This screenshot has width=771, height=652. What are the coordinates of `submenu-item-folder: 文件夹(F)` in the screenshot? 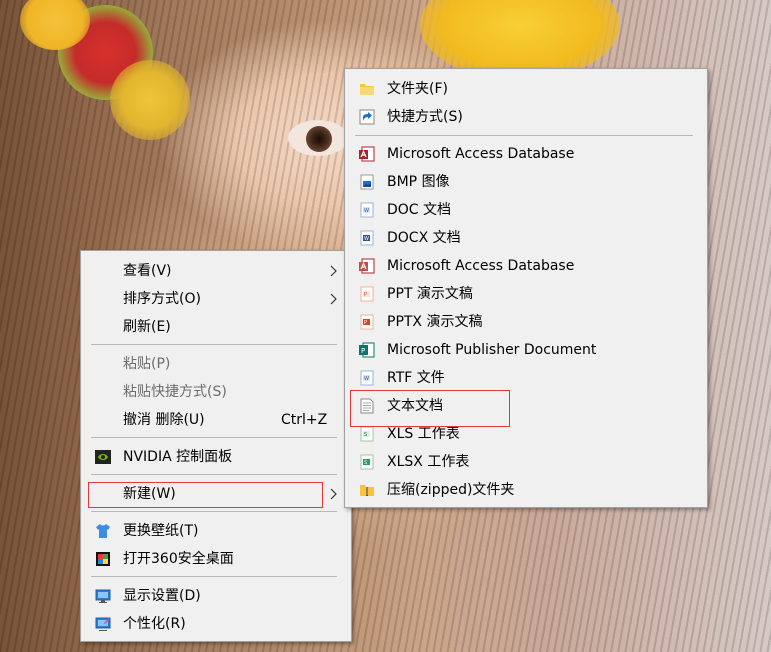 It's located at (526, 89).